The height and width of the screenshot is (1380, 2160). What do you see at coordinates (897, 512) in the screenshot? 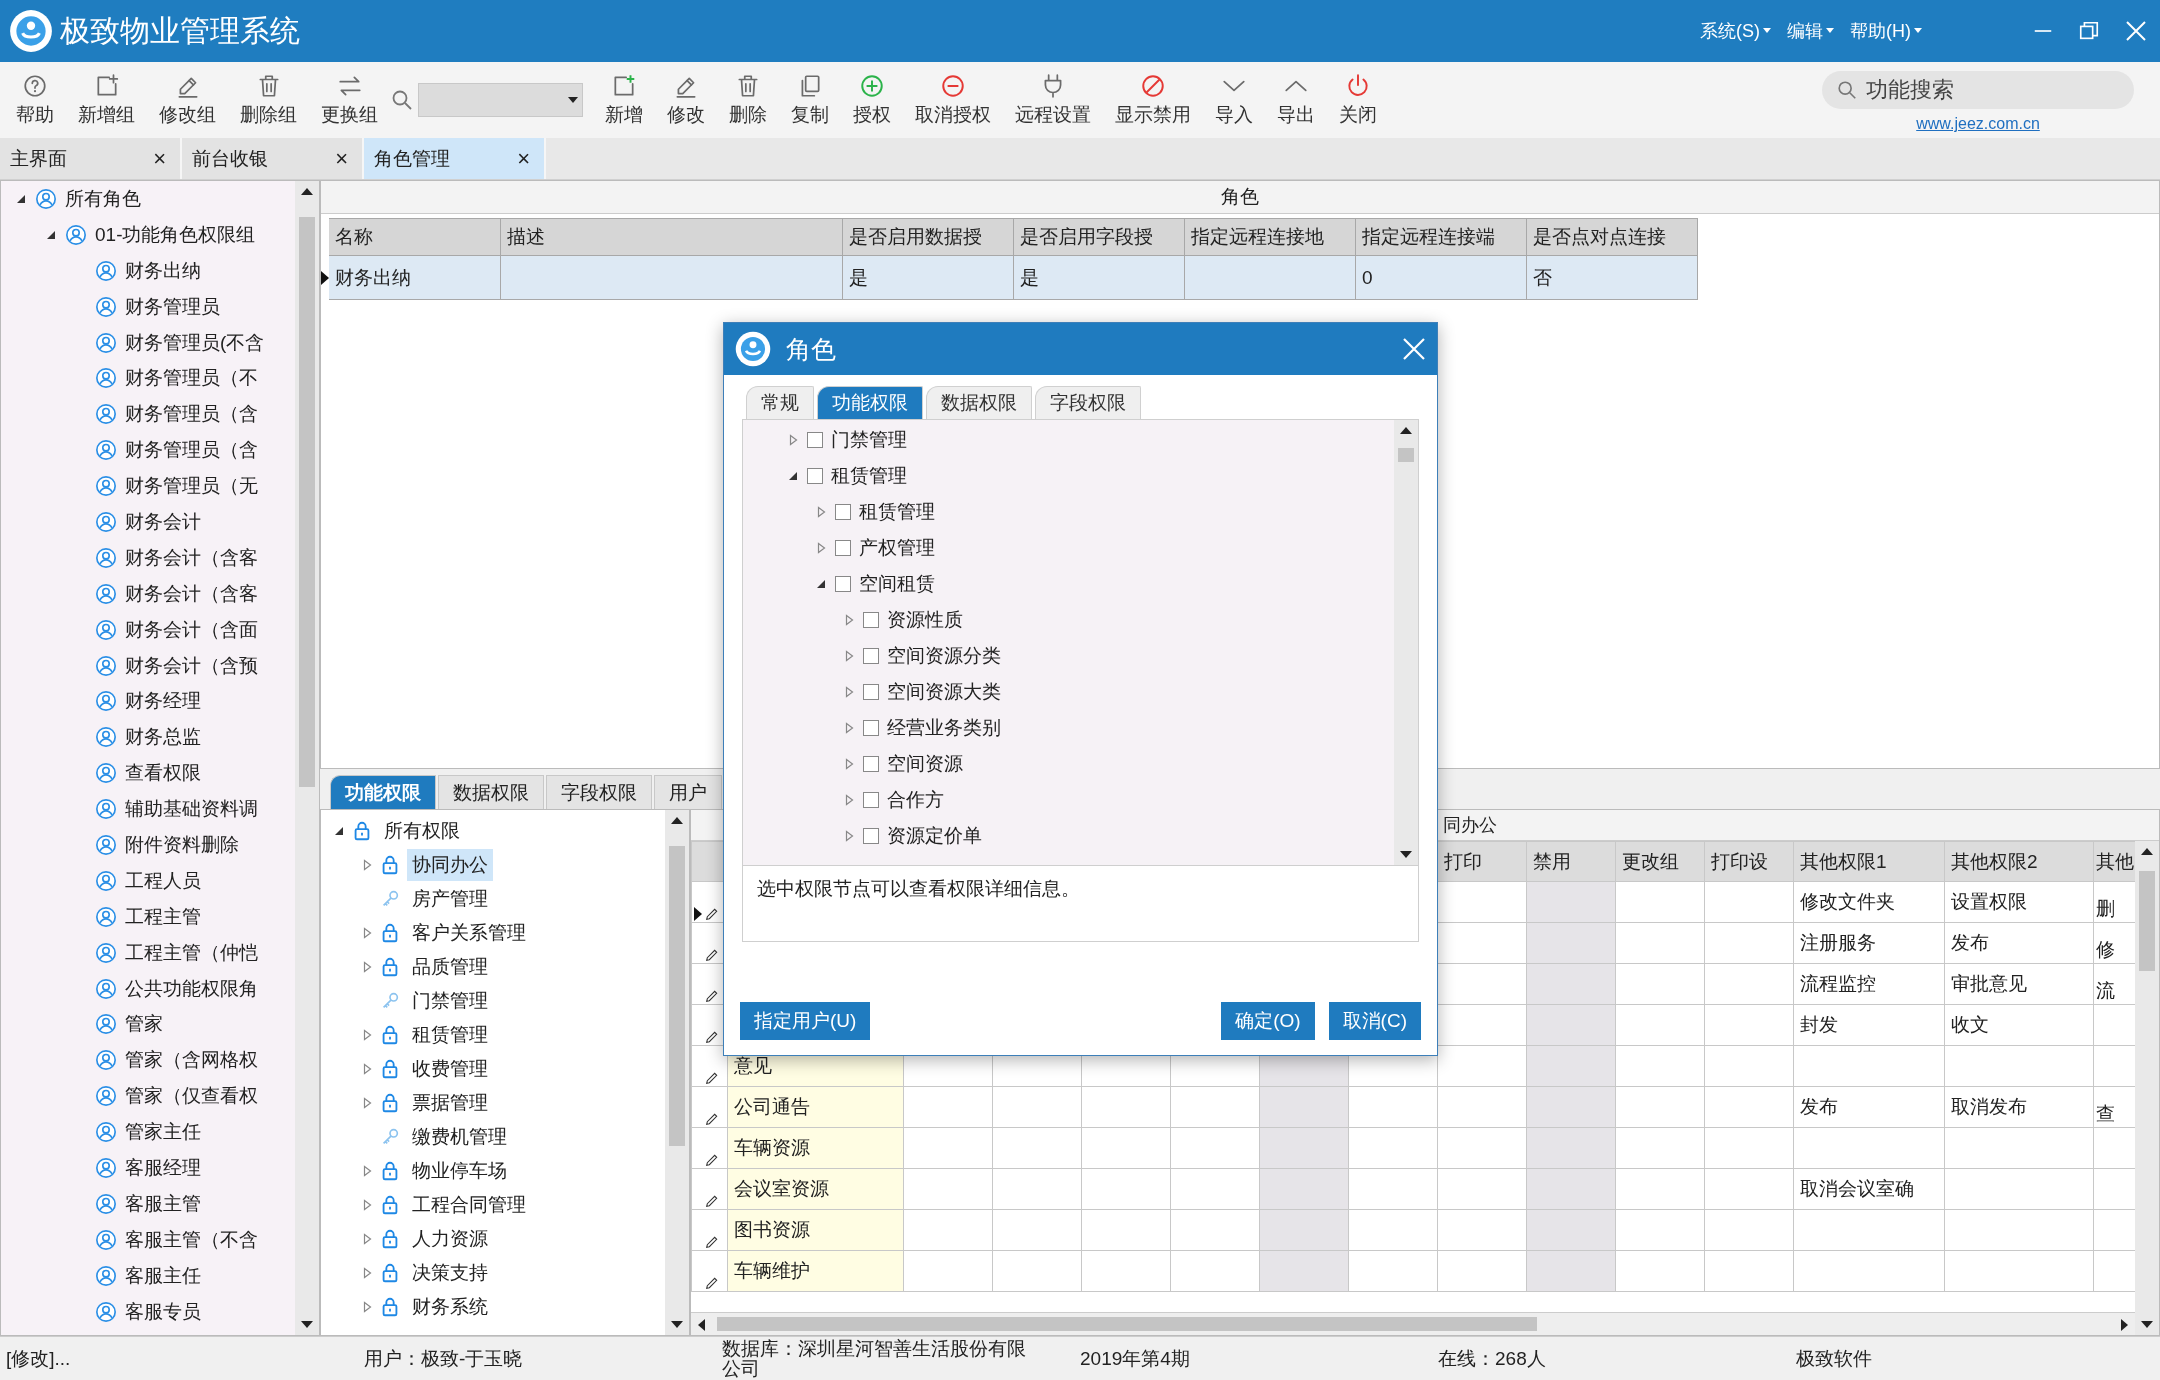
I see `tree-item: 租赁管理` at bounding box center [897, 512].